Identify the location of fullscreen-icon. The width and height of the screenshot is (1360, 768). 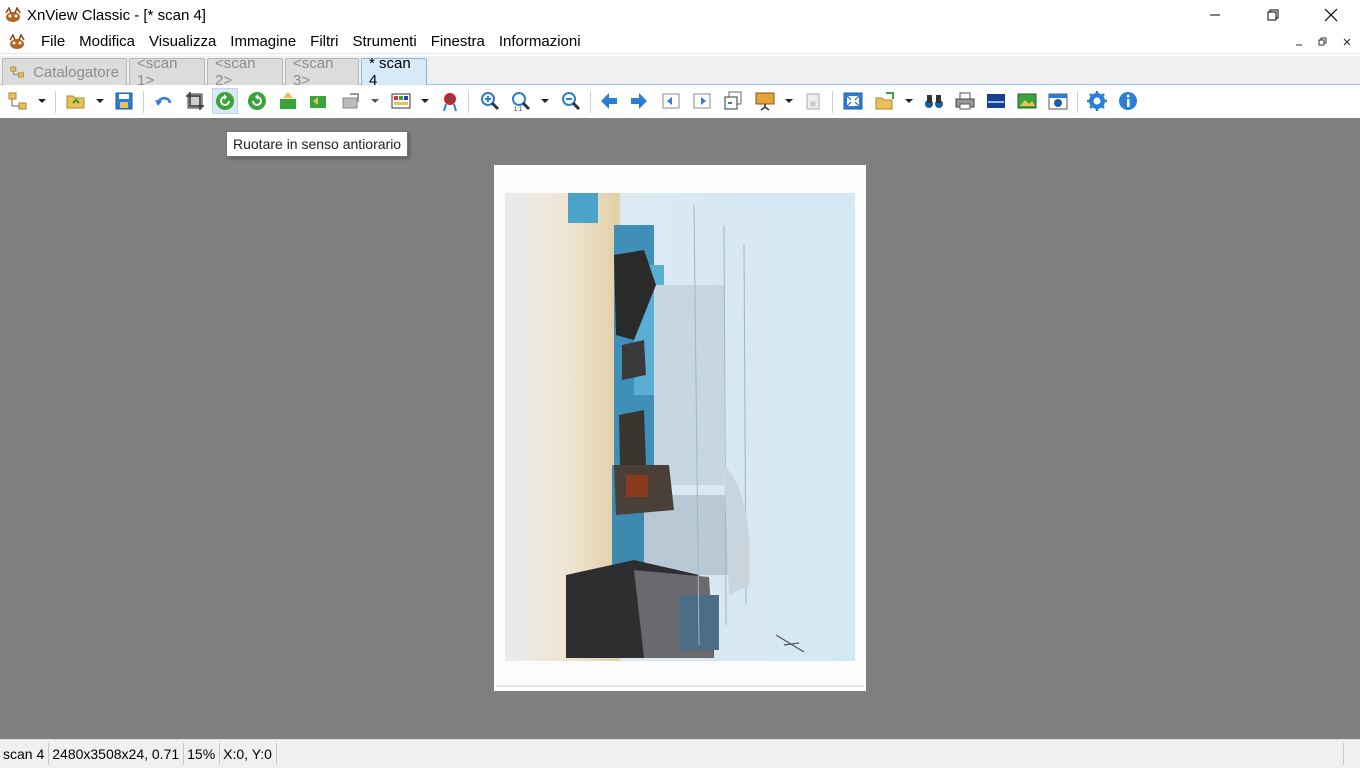
(853, 101).